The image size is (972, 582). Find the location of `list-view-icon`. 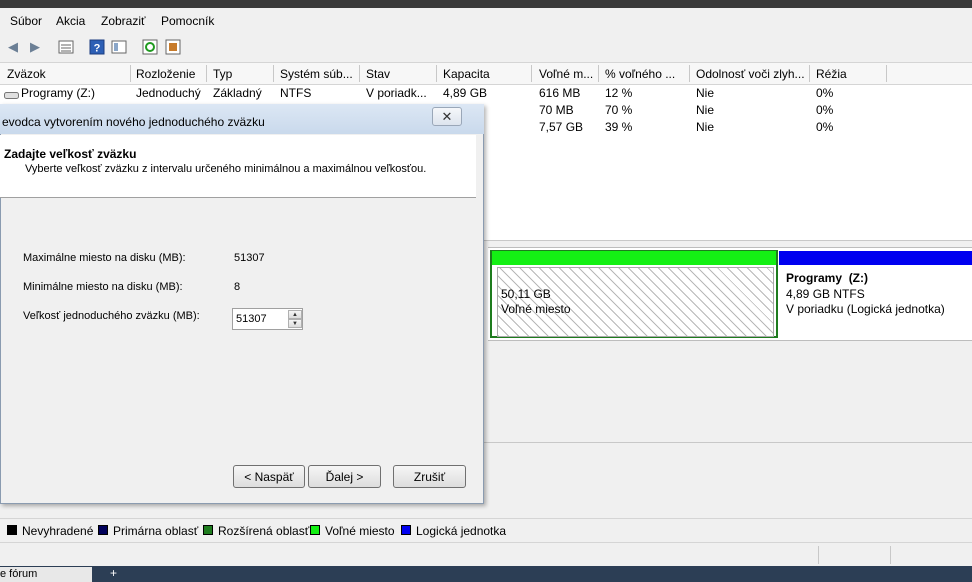

list-view-icon is located at coordinates (66, 47).